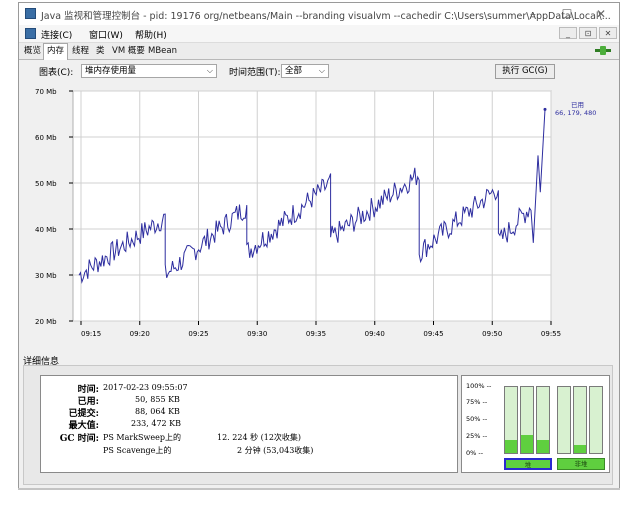 This screenshot has height=505, width=638. What do you see at coordinates (111, 71) in the screenshot?
I see `chart-select-value: 堆内存使用量` at bounding box center [111, 71].